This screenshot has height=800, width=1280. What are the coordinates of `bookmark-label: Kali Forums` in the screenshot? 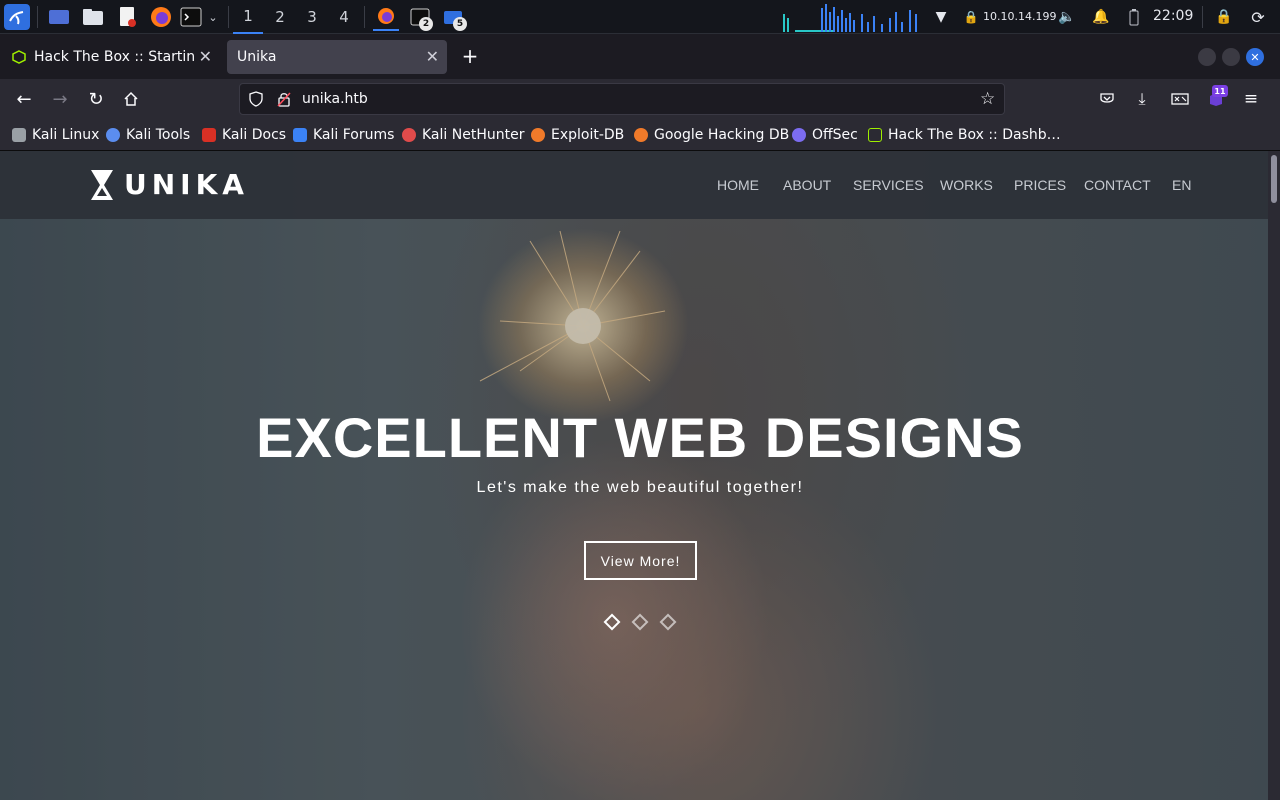 It's located at (354, 135).